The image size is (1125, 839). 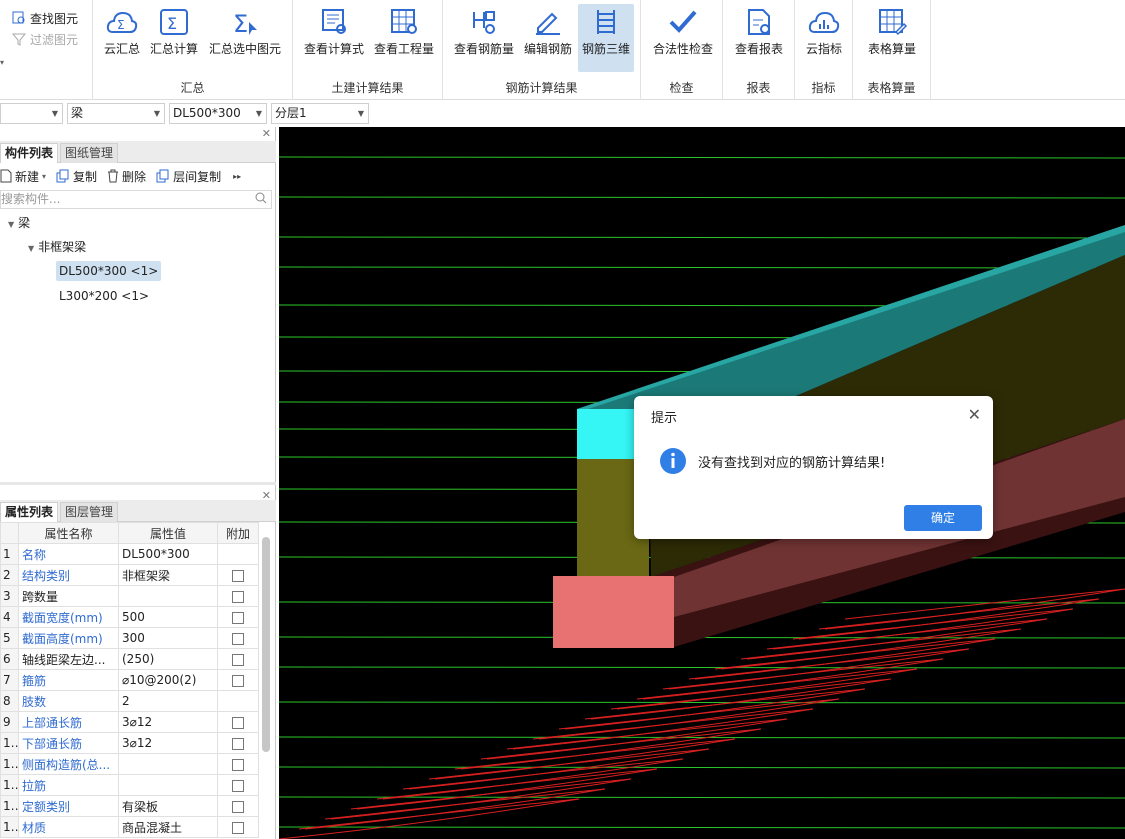 What do you see at coordinates (104, 296) in the screenshot?
I see `tree-item-l300: L300*200 <1>` at bounding box center [104, 296].